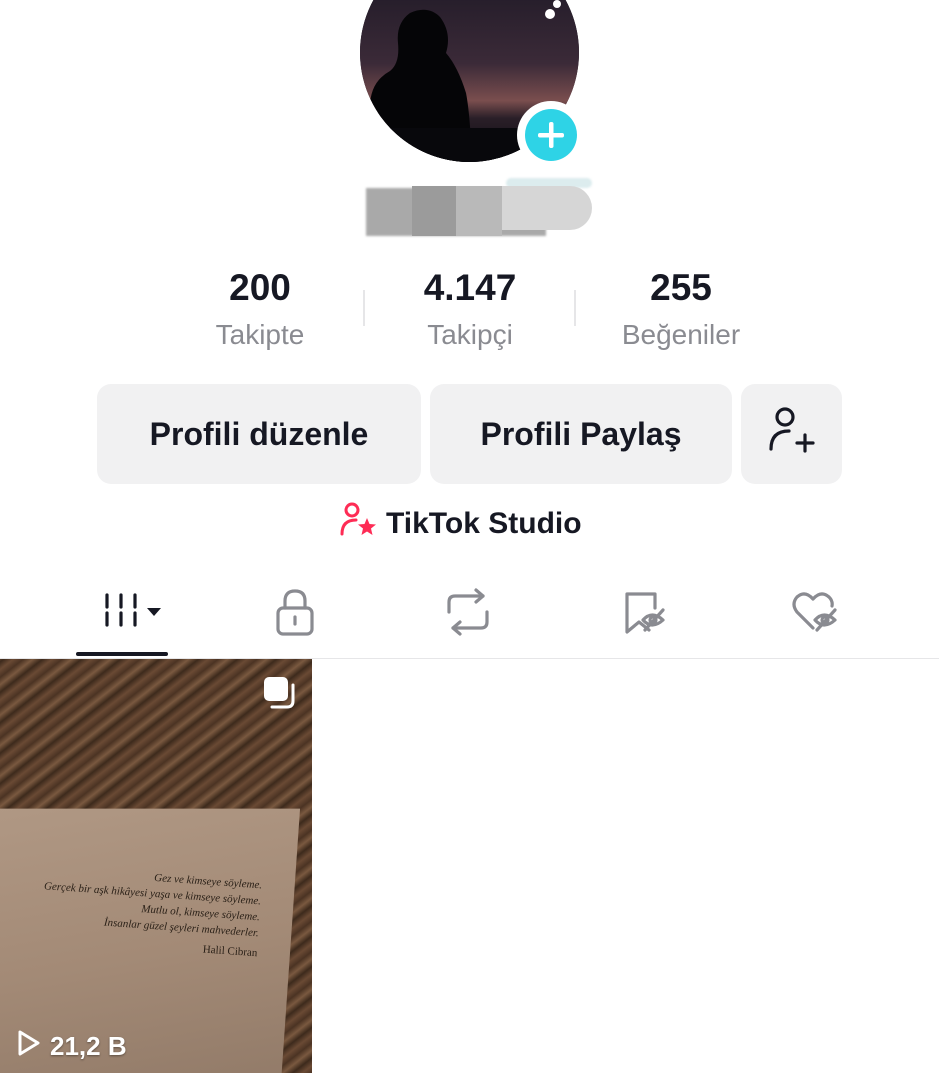  What do you see at coordinates (470, 309) in the screenshot?
I see `stat-followers: 4.147 Takipçi` at bounding box center [470, 309].